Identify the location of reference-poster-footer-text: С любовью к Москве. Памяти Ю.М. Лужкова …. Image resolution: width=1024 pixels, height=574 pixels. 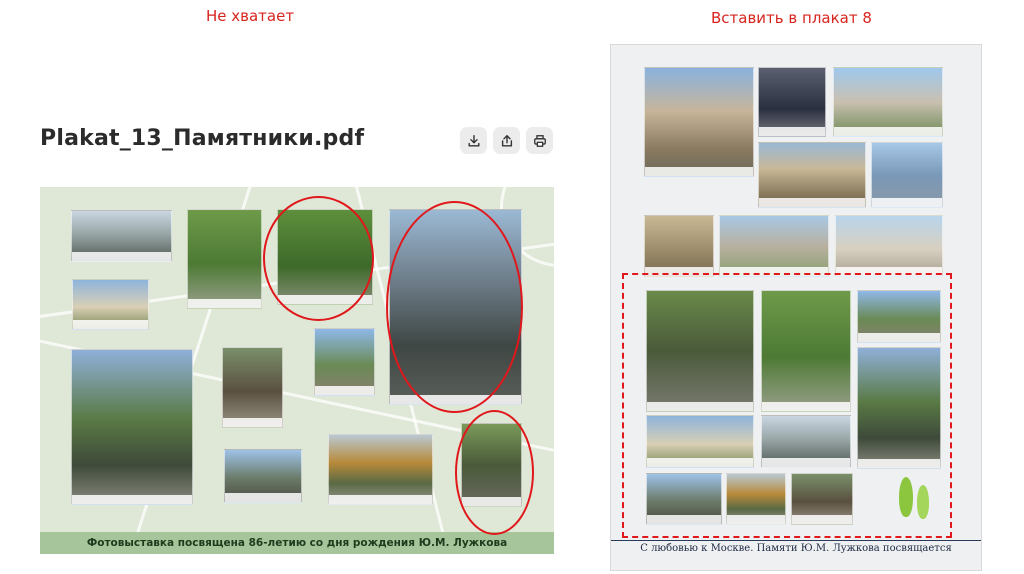
(796, 548).